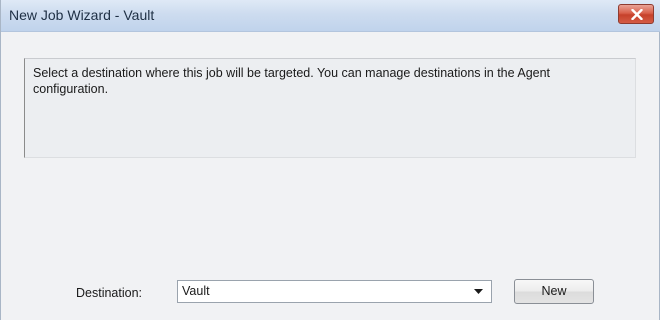 The image size is (661, 320). I want to click on close-icon, so click(637, 14).